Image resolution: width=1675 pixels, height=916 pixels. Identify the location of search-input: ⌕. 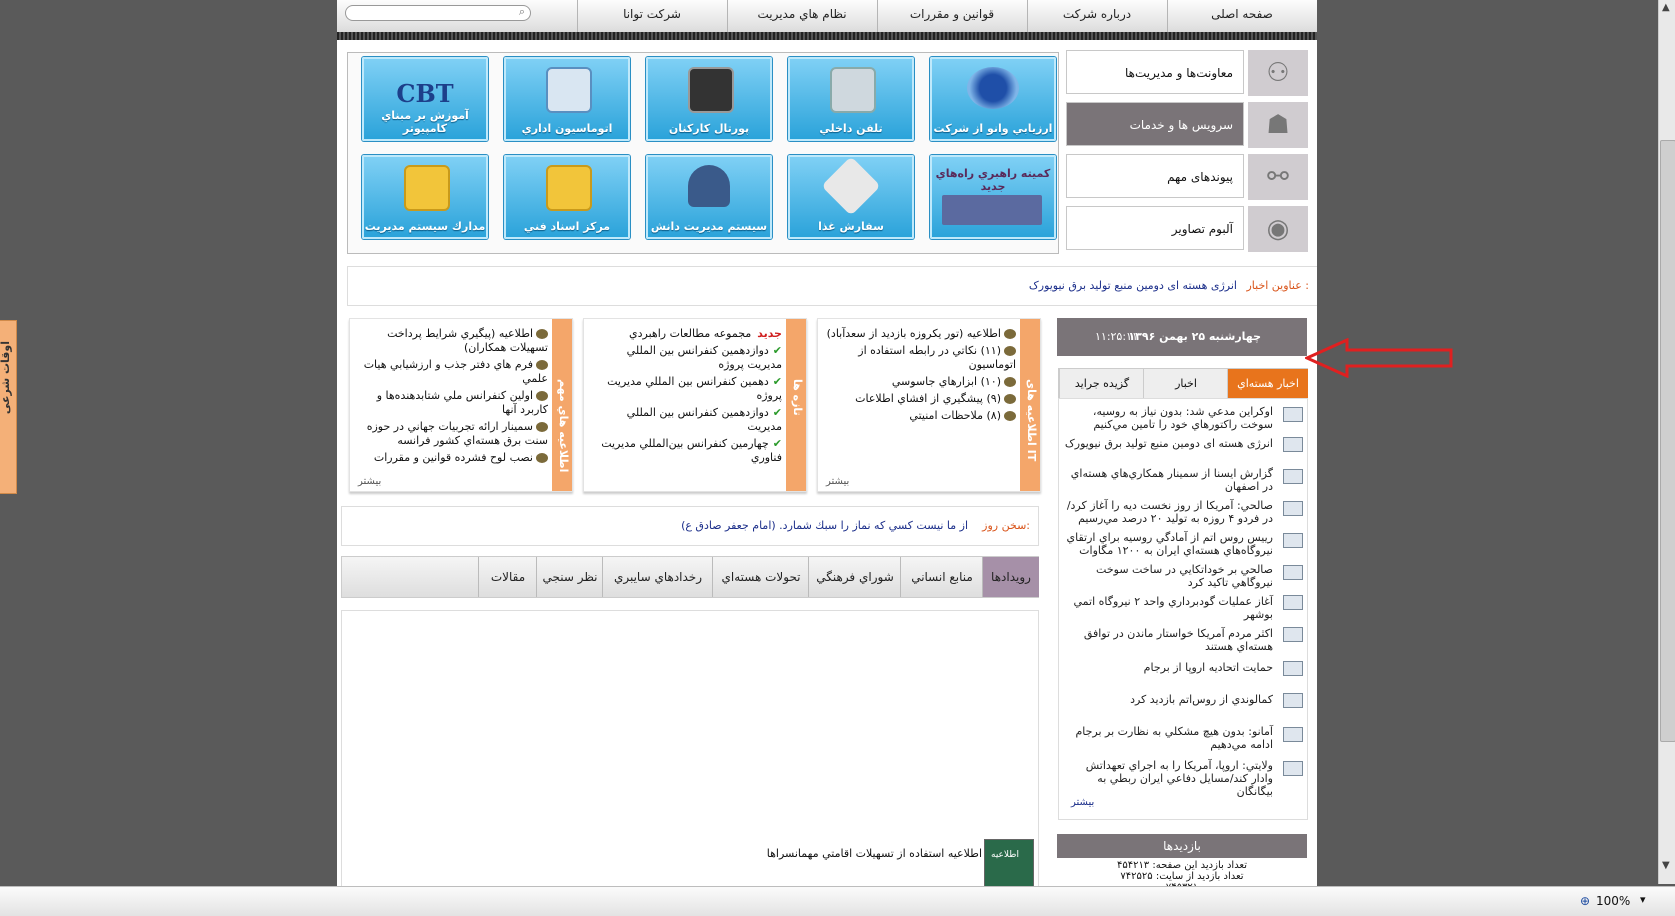
(438, 13).